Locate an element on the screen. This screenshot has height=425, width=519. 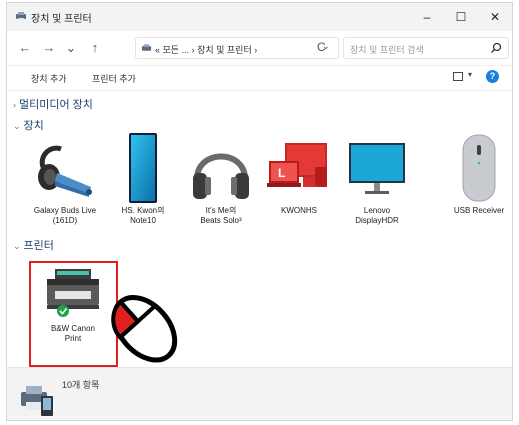
monitor-icon is located at coordinates (377, 168).